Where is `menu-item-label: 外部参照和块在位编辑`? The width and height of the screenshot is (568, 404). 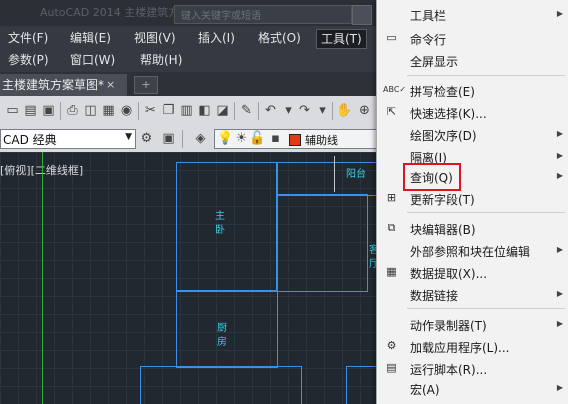
menu-item-label: 外部参照和块在位编辑 is located at coordinates (470, 252).